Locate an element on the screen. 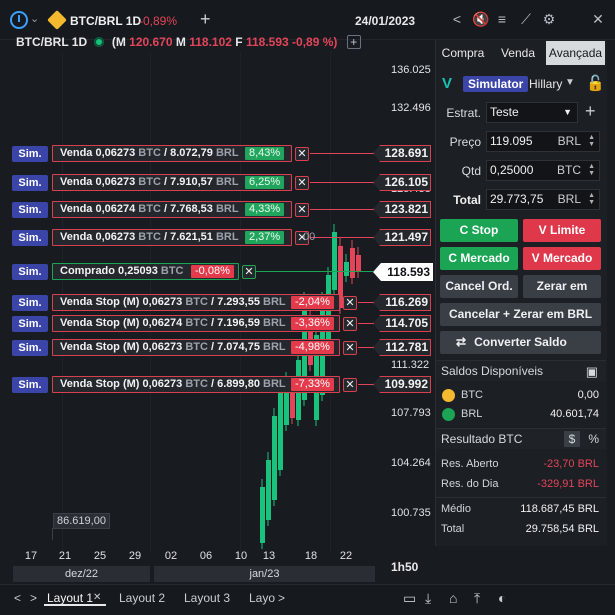  order-price-tag: 123.821 is located at coordinates (402, 209).